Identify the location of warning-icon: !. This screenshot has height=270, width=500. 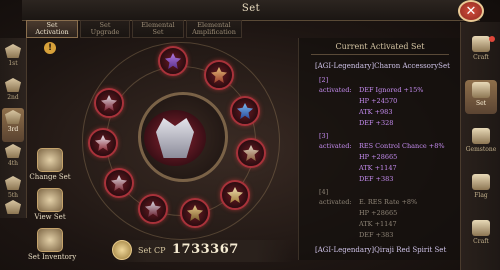
(50, 48).